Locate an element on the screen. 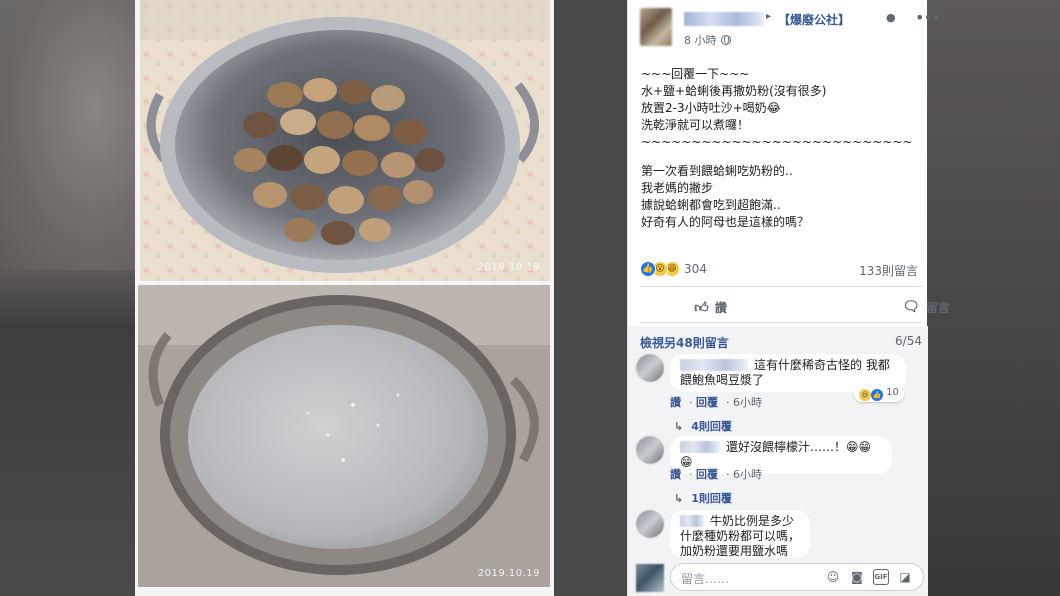 This screenshot has width=1060, height=596. post-line: 我老媽的撇步 is located at coordinates (677, 188).